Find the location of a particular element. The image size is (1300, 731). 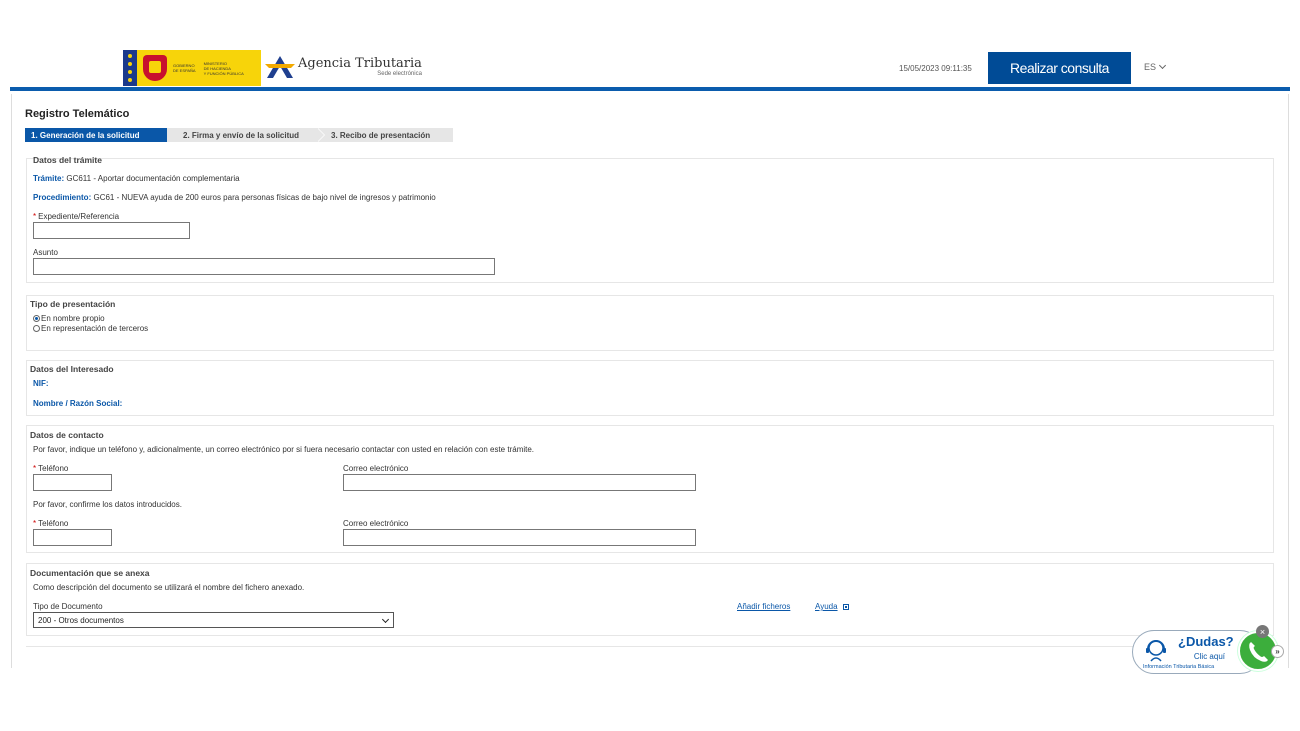

tipo-documento-selected: 200 - Otros documentos is located at coordinates (81, 620).